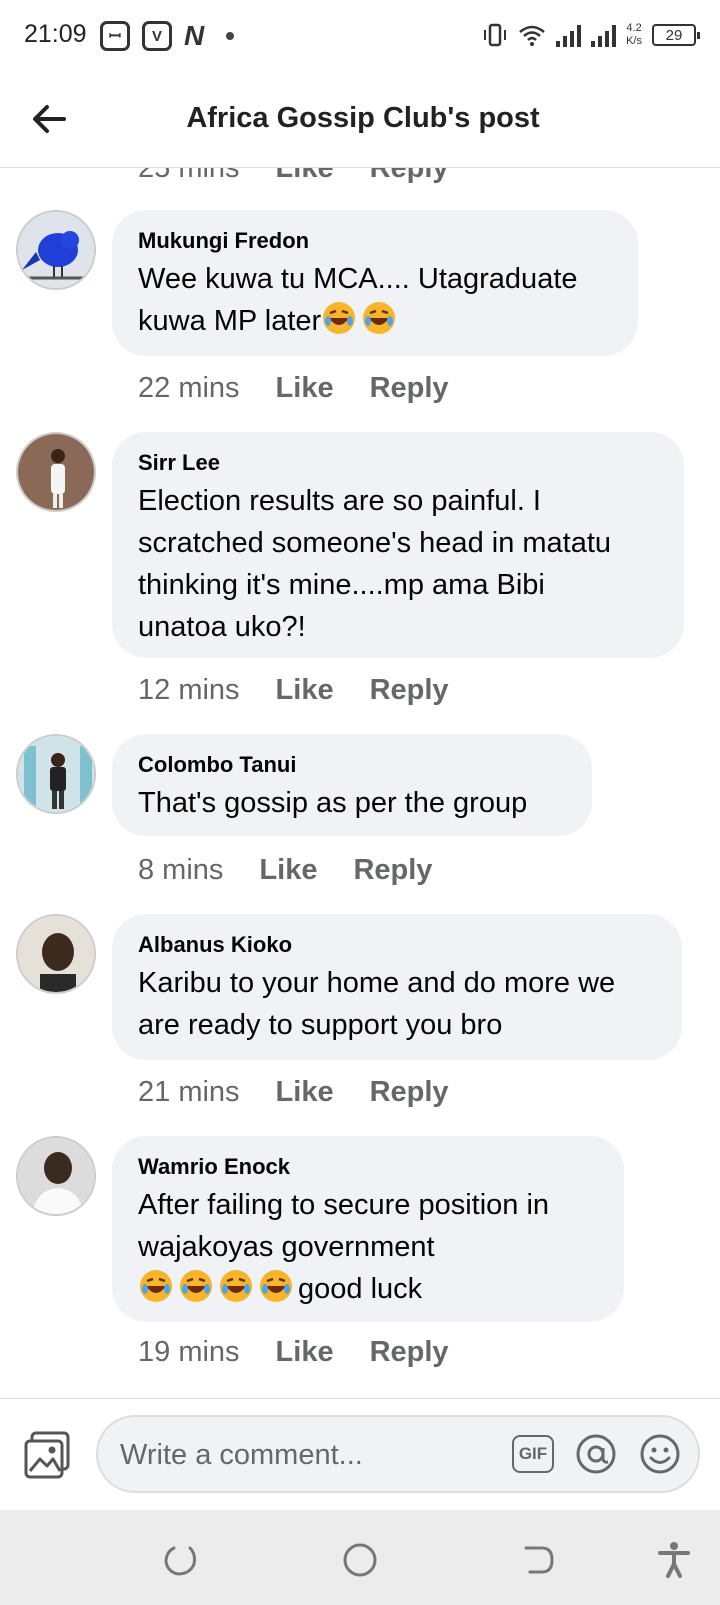  Describe the element at coordinates (157, 36) in the screenshot. I see `v-app-notification-icon: V` at that location.